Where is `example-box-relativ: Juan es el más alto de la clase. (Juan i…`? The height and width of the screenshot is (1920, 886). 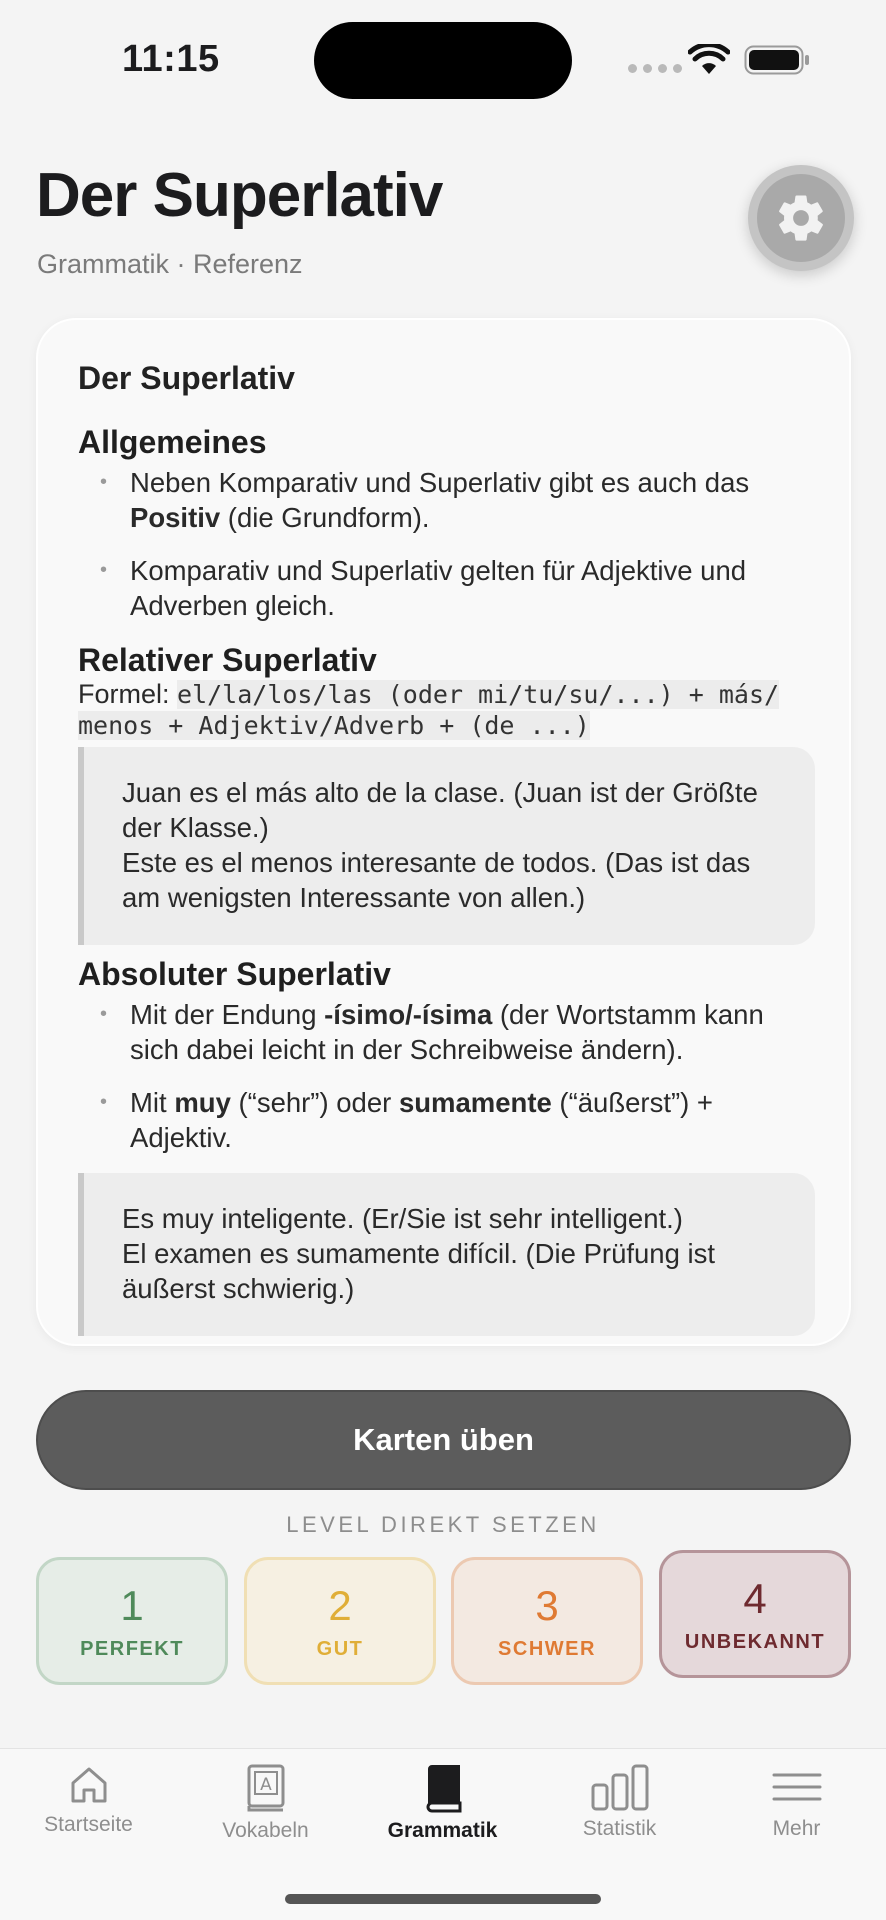
example-box-relativ: Juan es el más alto de la clase. (Juan i… is located at coordinates (446, 846).